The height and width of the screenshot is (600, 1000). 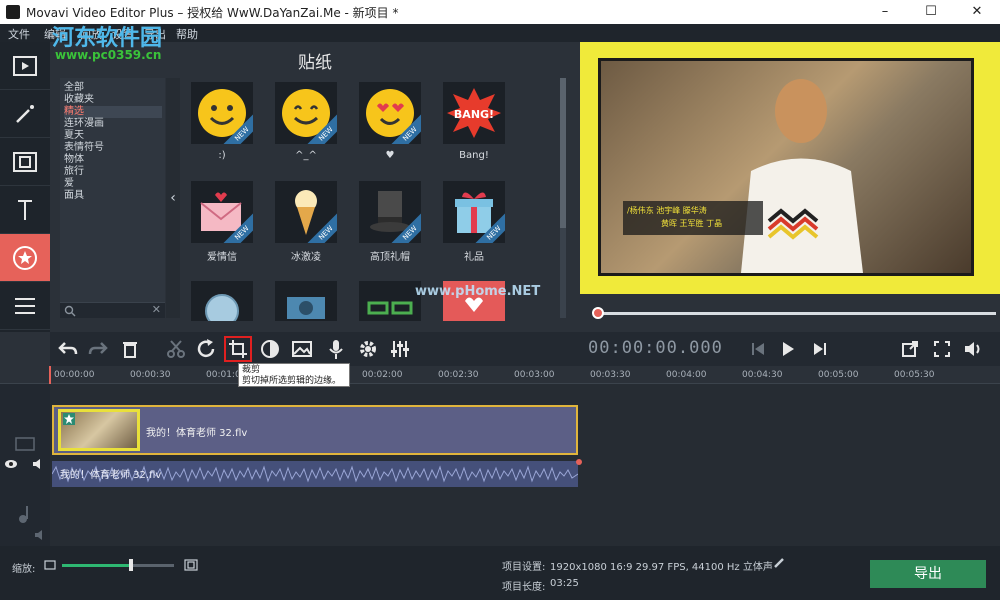 What do you see at coordinates (368, 349) in the screenshot?
I see `clip-settings-button` at bounding box center [368, 349].